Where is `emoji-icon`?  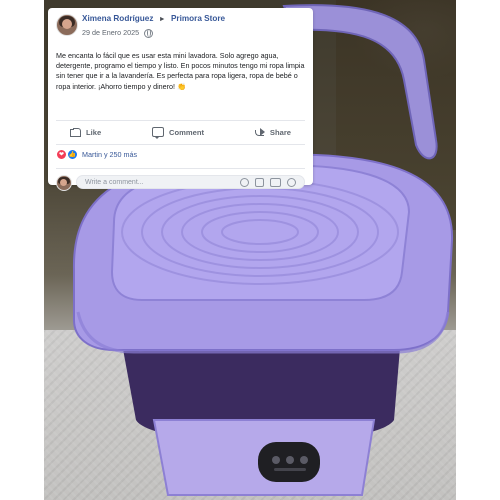
emoji-icon is located at coordinates (244, 182).